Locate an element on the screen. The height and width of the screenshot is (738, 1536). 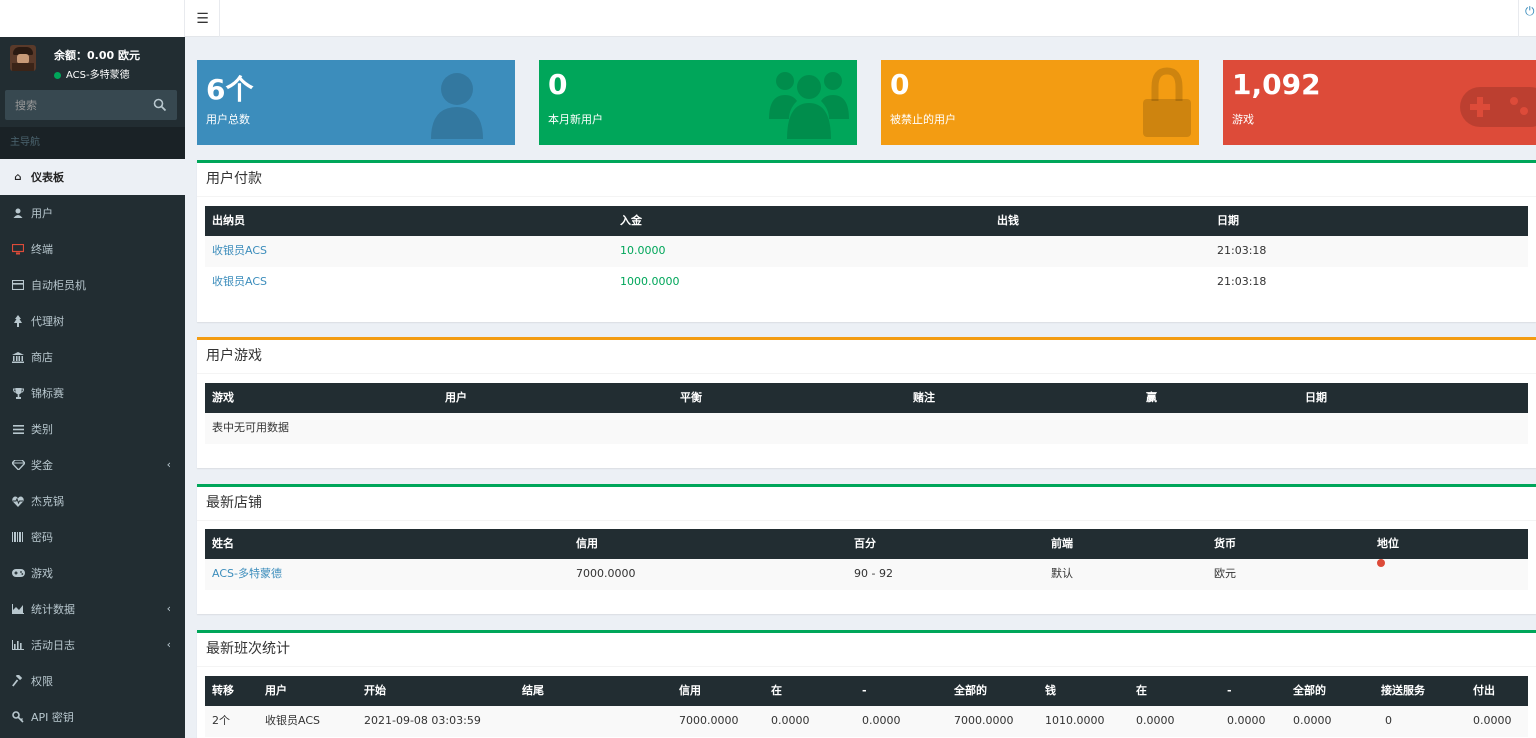
sidebar-item-label: 统计数据 is located at coordinates (53, 609).